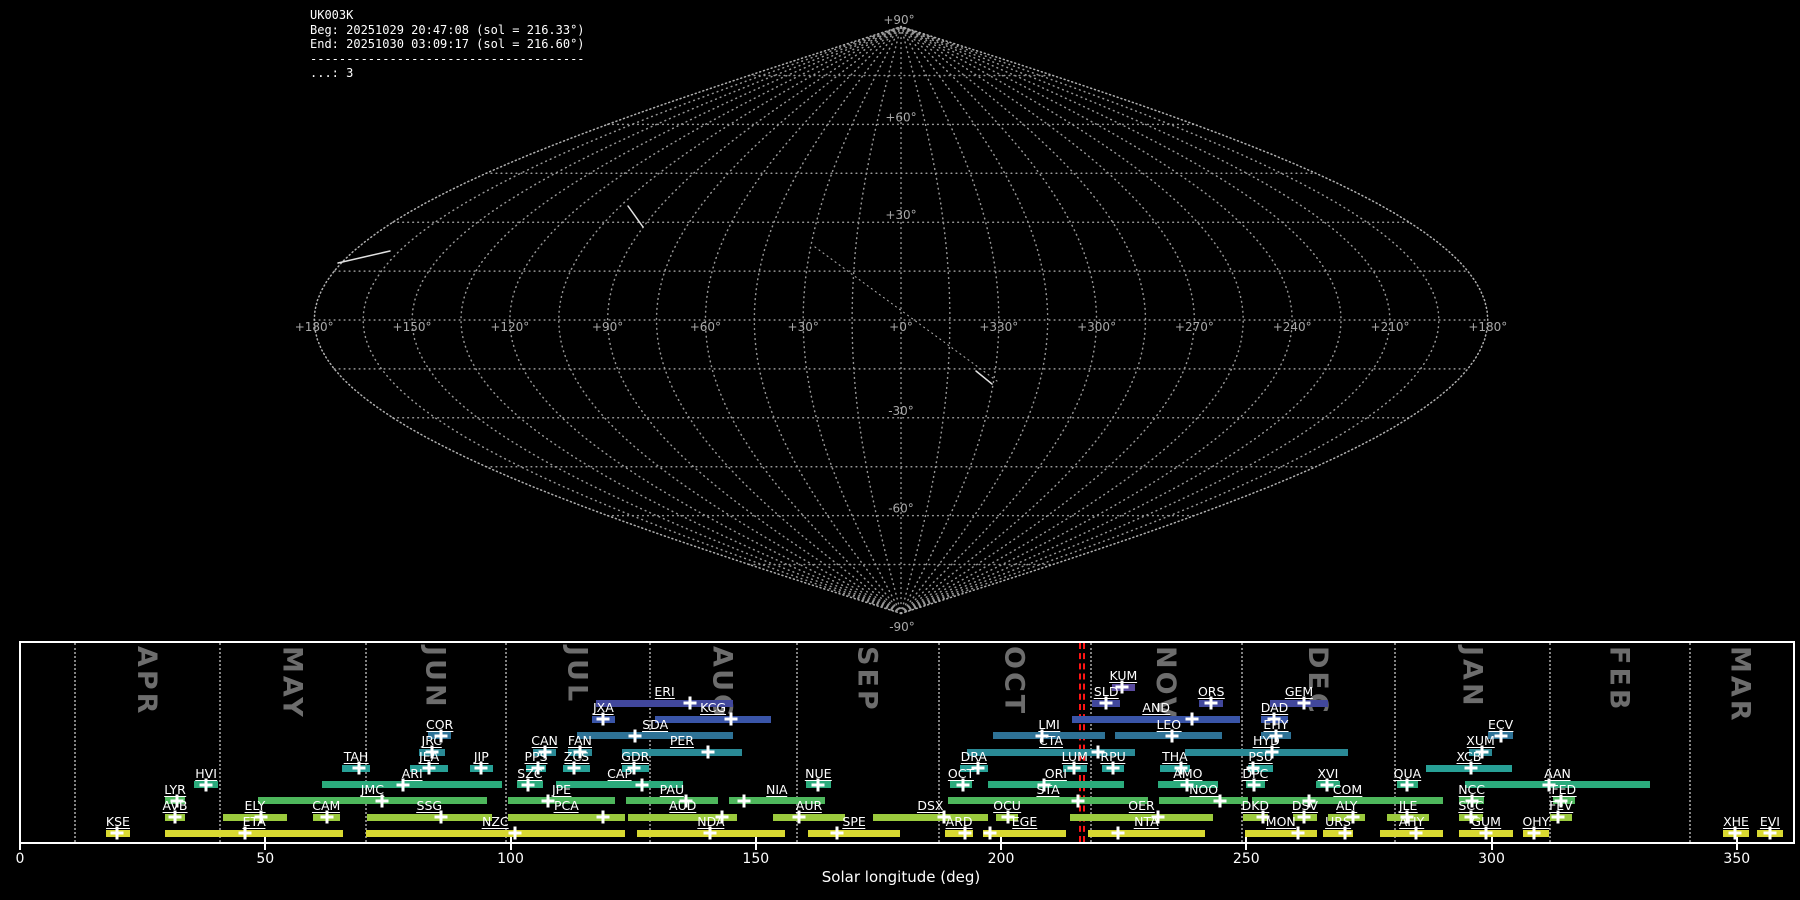  I want to click on shower-peak-marker-CAP, so click(642, 784).